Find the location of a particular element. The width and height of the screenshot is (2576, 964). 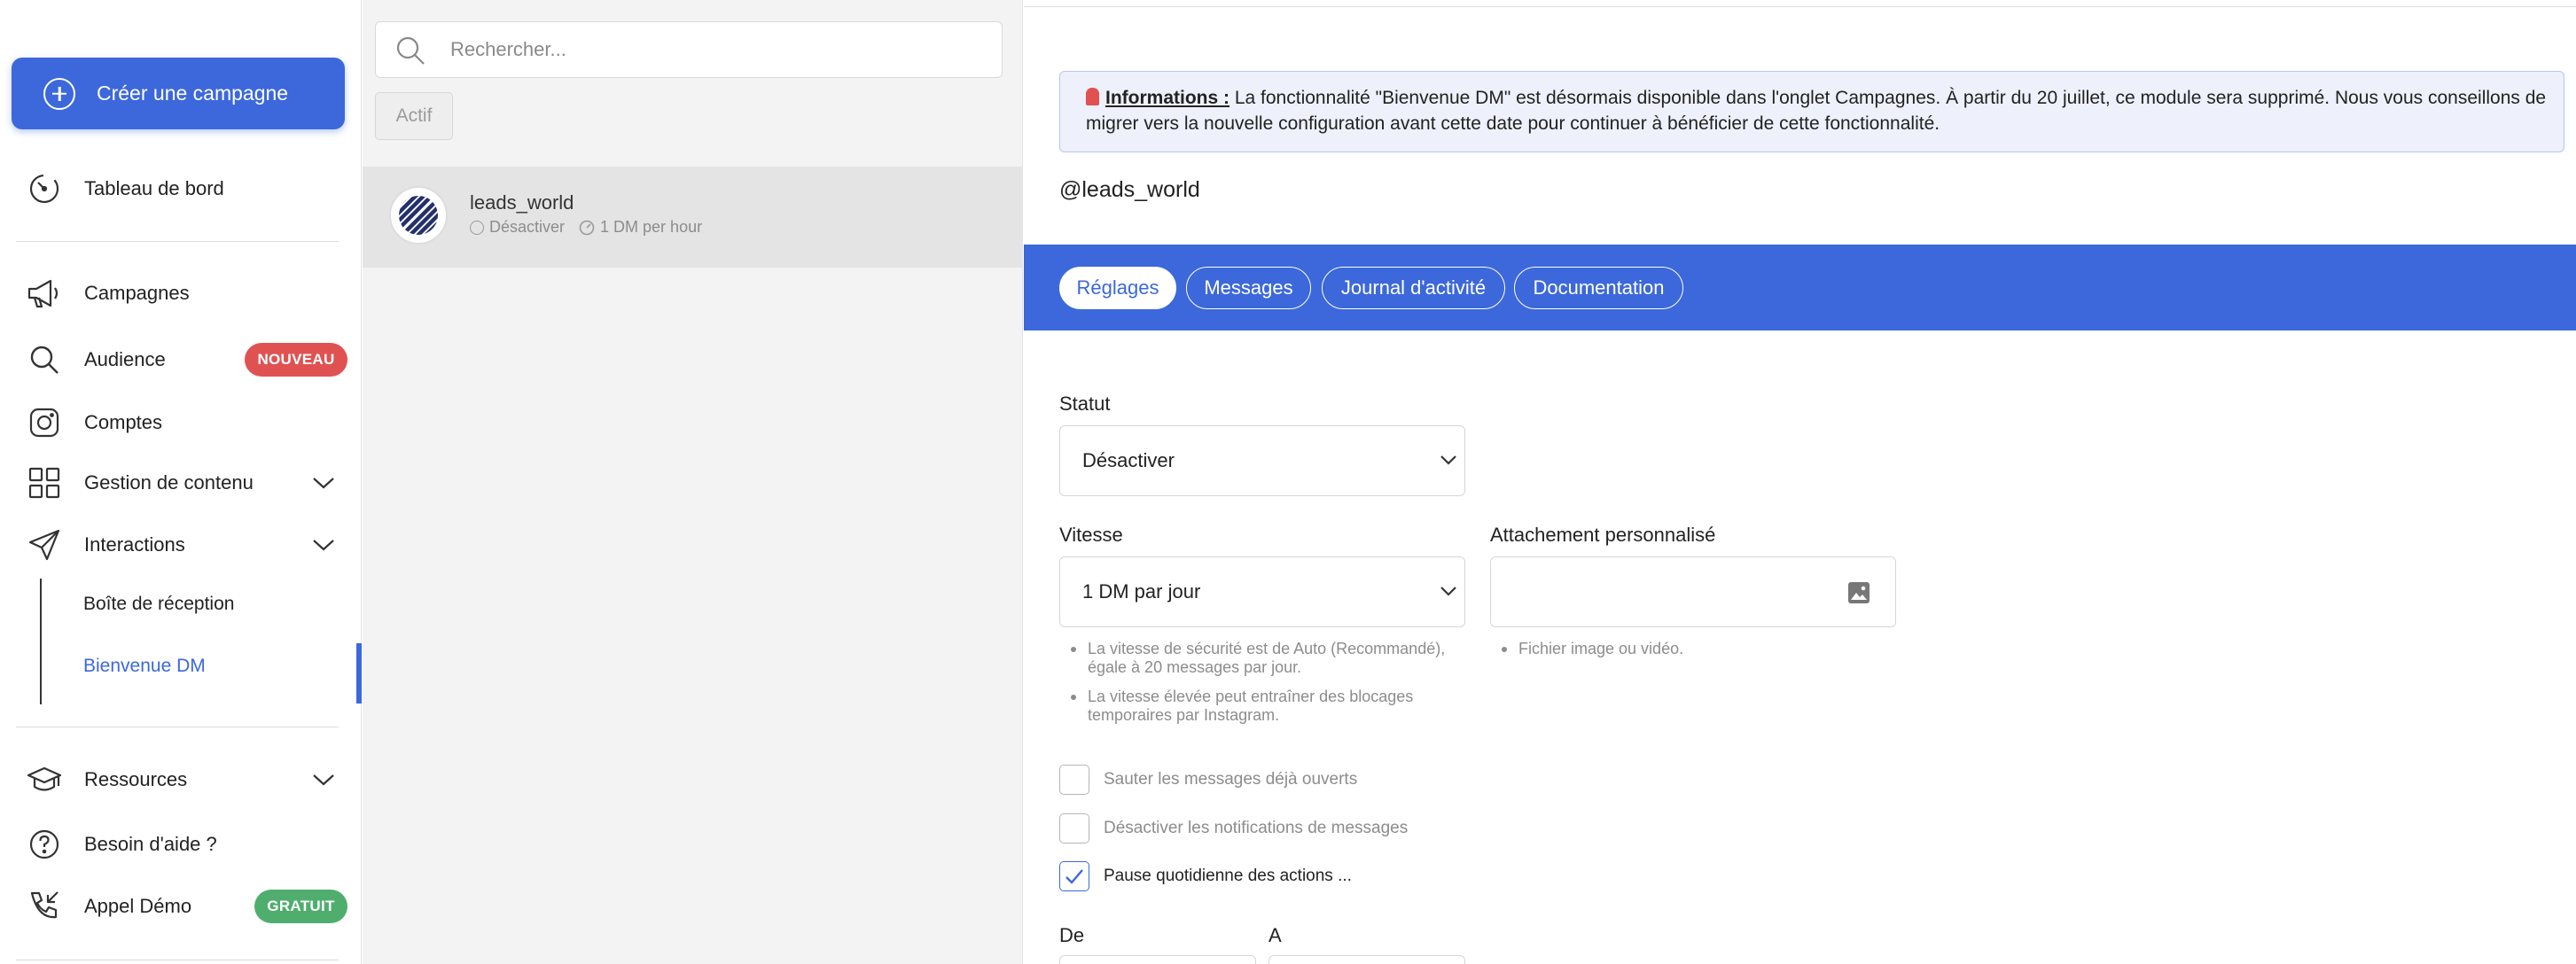

sidebar-item-accounts: Comptes is located at coordinates (181, 422).